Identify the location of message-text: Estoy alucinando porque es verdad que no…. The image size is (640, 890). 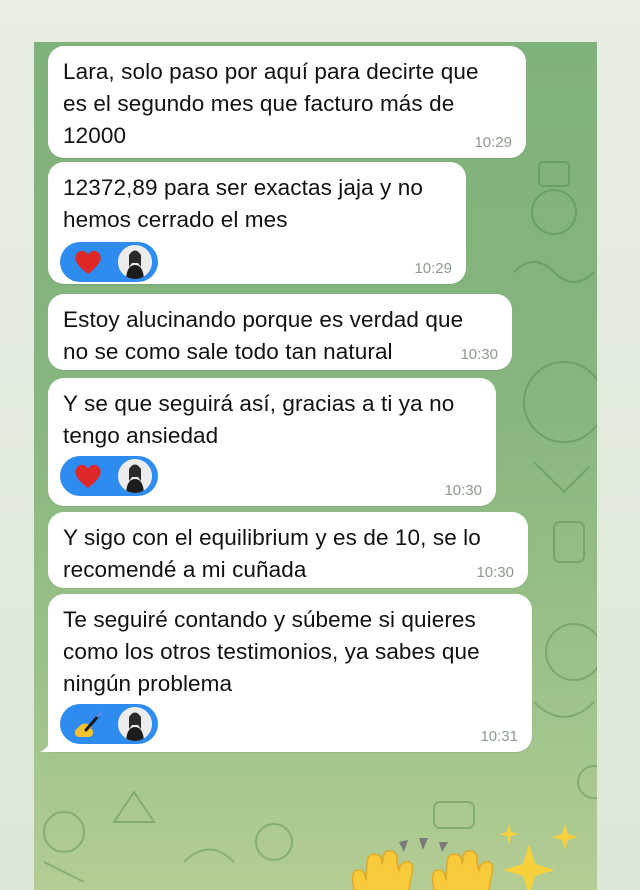
(263, 335).